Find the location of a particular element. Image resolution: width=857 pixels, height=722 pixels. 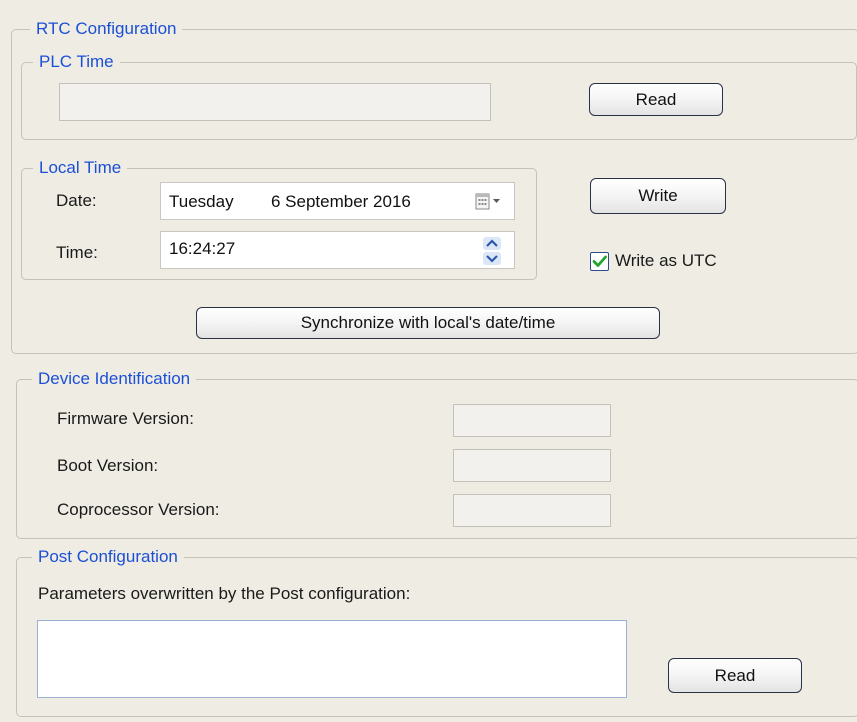

date-weekday: Tuesday is located at coordinates (201, 201).